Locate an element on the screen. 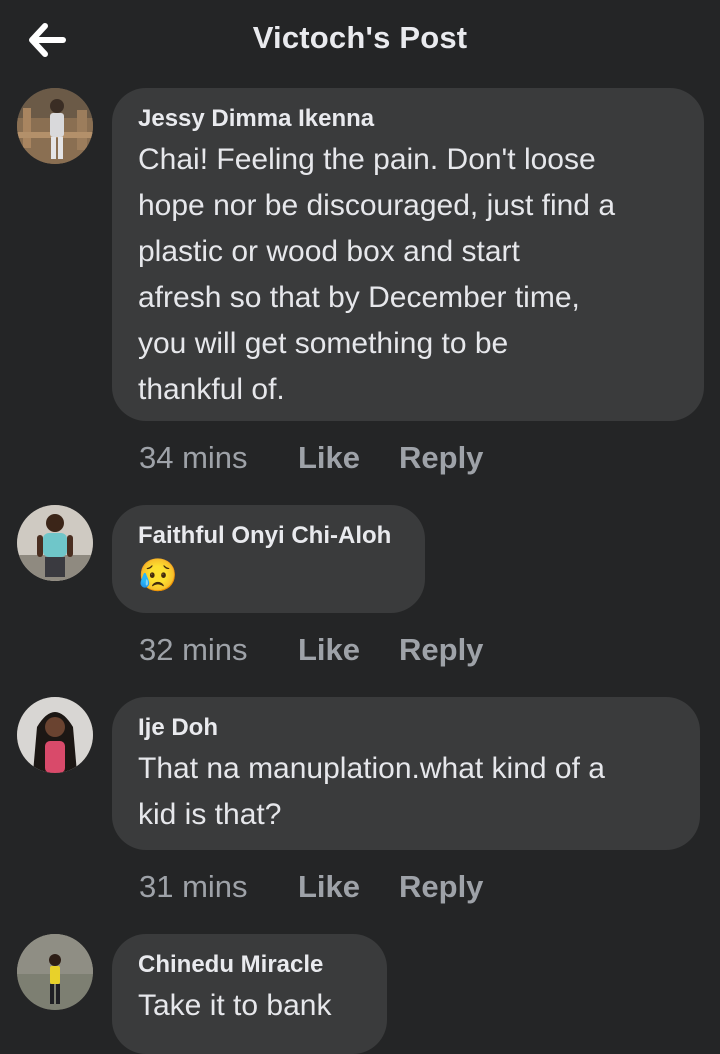  comment-text-line: Chai! Feeling the pain. Don't loose is located at coordinates (367, 159).